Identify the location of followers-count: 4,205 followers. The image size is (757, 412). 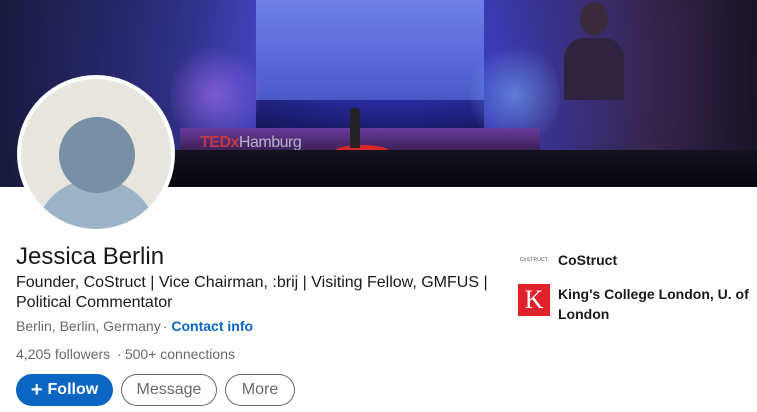
(63, 354).